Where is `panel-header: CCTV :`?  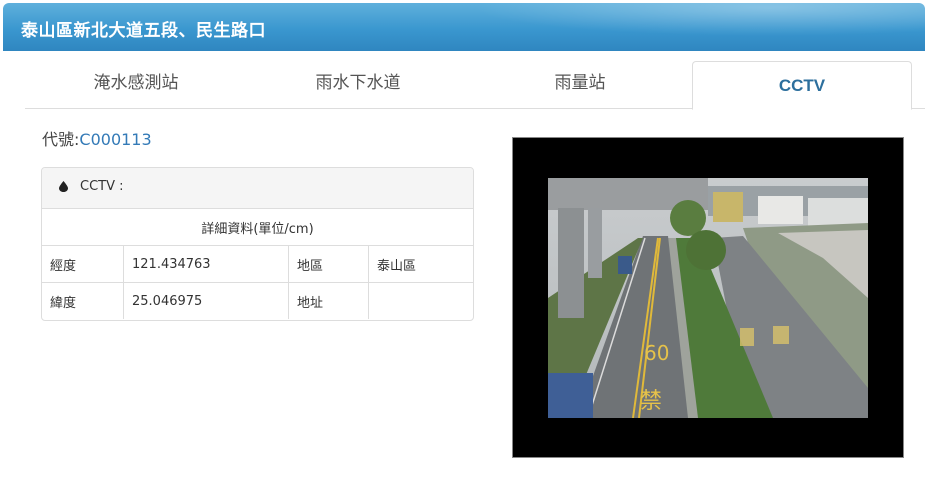 panel-header: CCTV : is located at coordinates (257, 188).